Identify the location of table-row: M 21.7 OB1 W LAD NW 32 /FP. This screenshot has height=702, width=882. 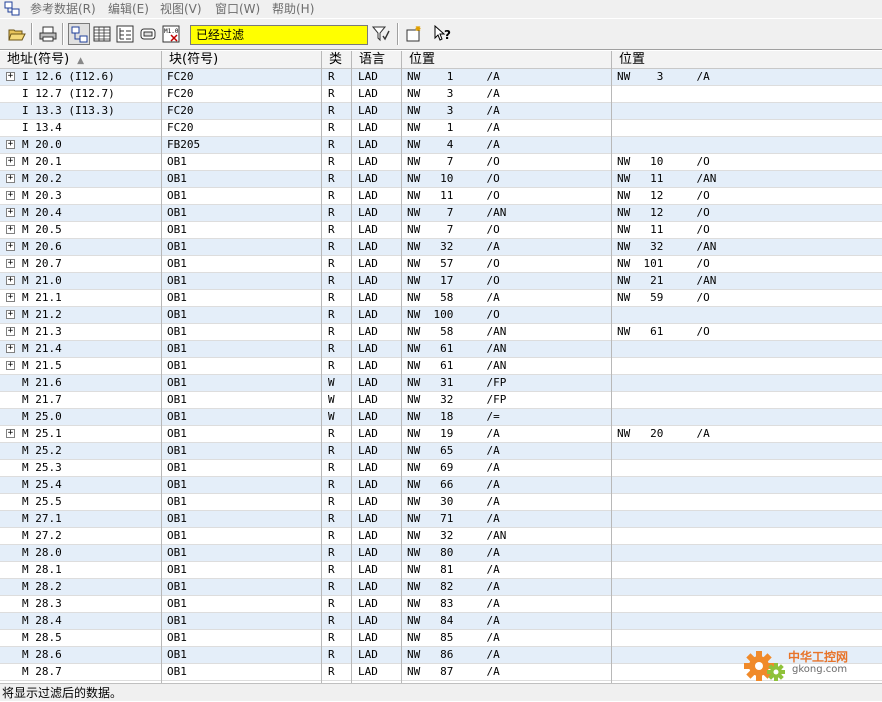
(441, 400).